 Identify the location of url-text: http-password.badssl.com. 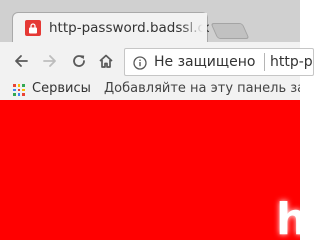
(291, 62).